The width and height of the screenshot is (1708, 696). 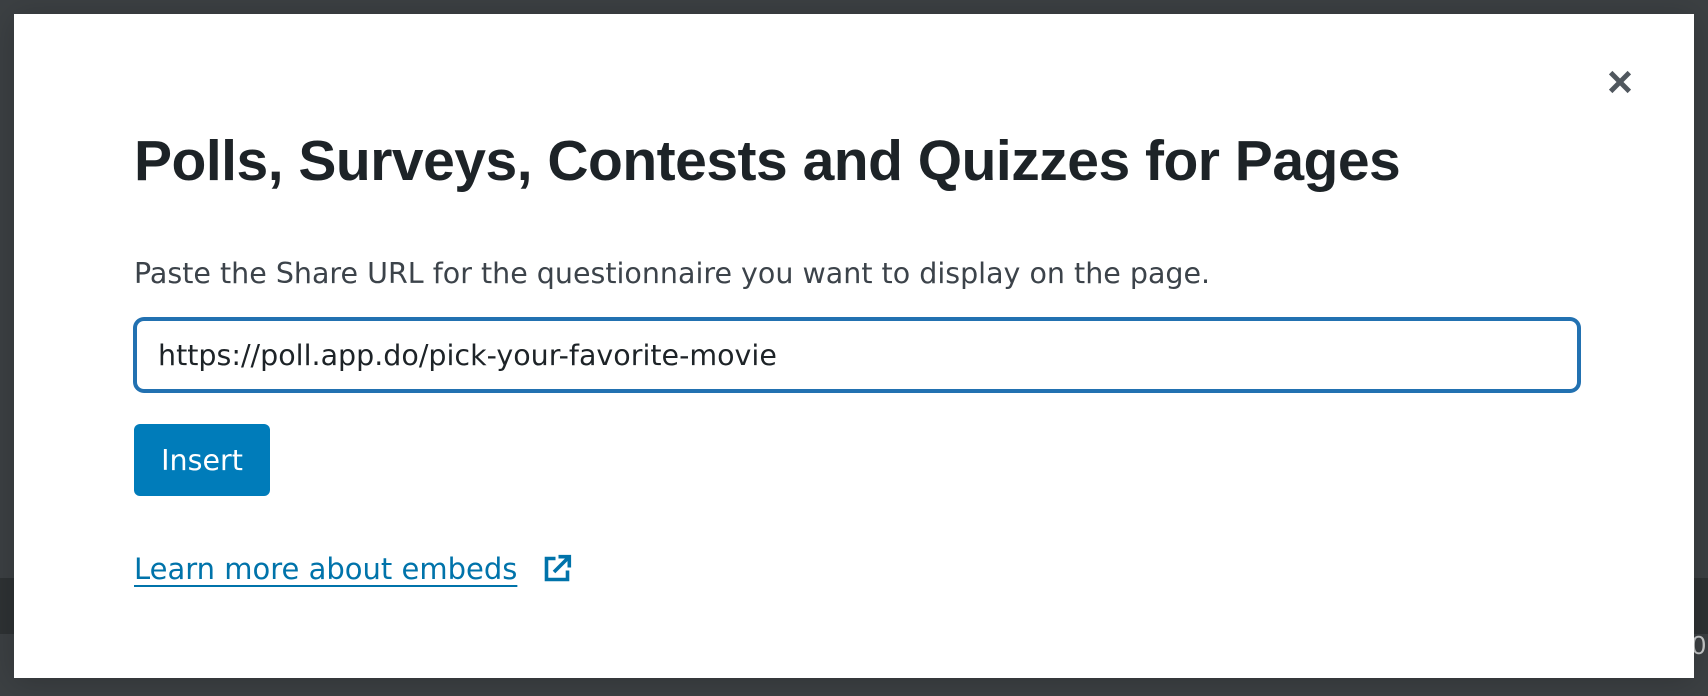 I want to click on learn-more-label: Learn more about embeds, so click(x=326, y=569).